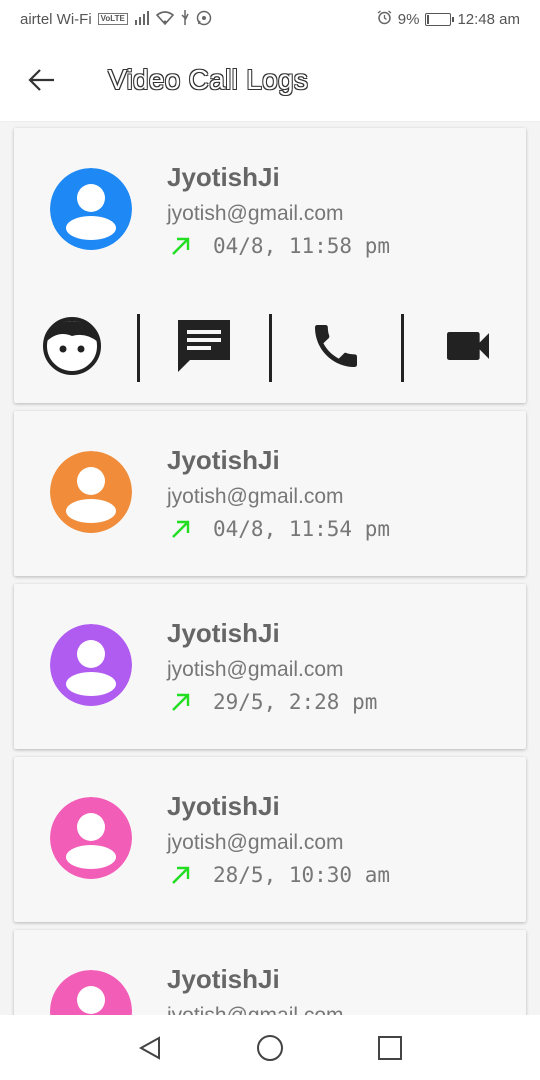 This screenshot has width=540, height=1080. I want to click on call-time-row: 04/8, 11:54 pm, so click(279, 529).